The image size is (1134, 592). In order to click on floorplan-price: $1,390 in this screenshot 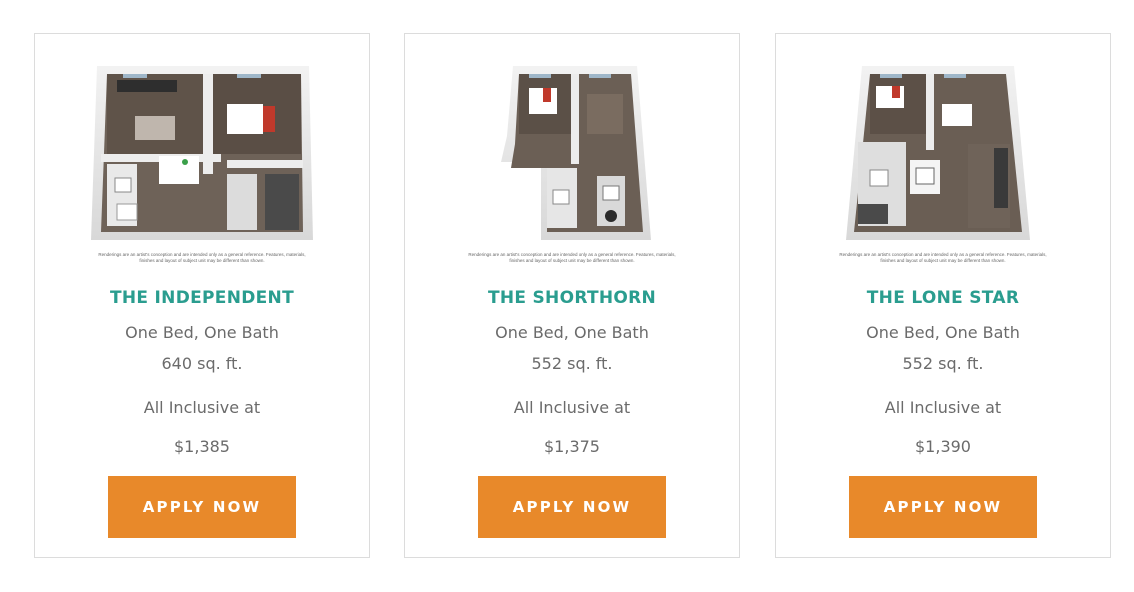, I will do `click(943, 446)`.